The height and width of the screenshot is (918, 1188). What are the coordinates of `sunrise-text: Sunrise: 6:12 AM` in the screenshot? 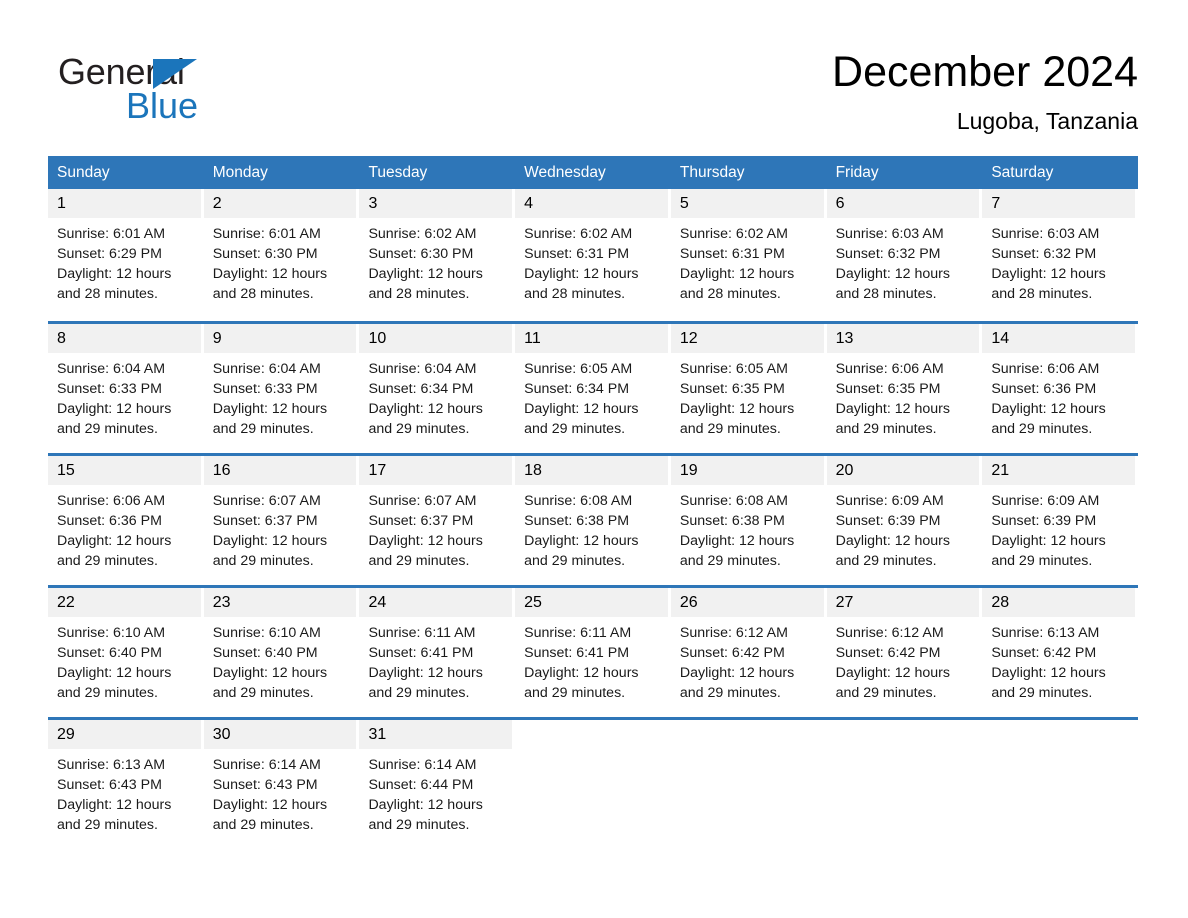 It's located at (733, 633).